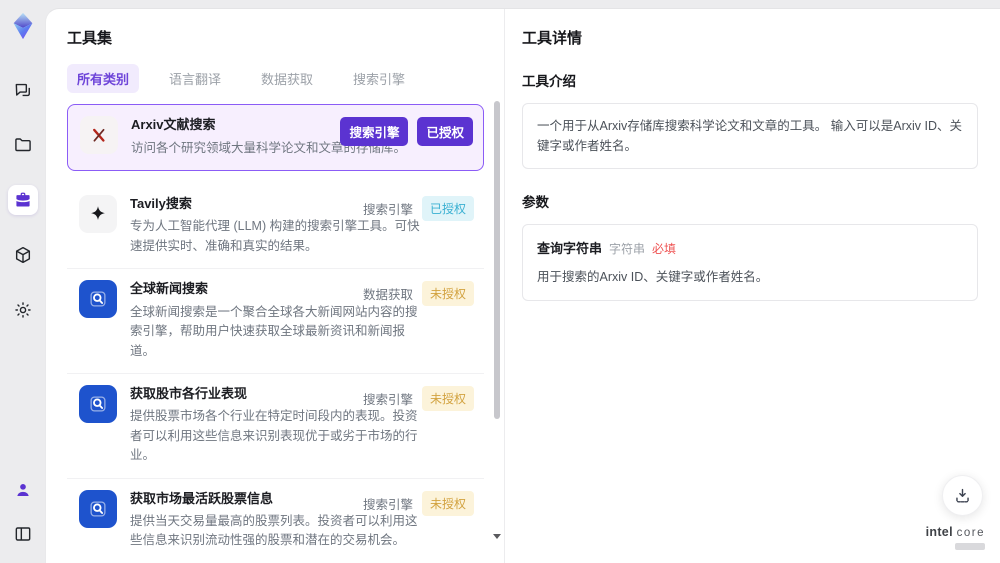 Image resolution: width=1000 pixels, height=563 pixels. What do you see at coordinates (195, 78) in the screenshot?
I see `category-tab: 语言翻译` at bounding box center [195, 78].